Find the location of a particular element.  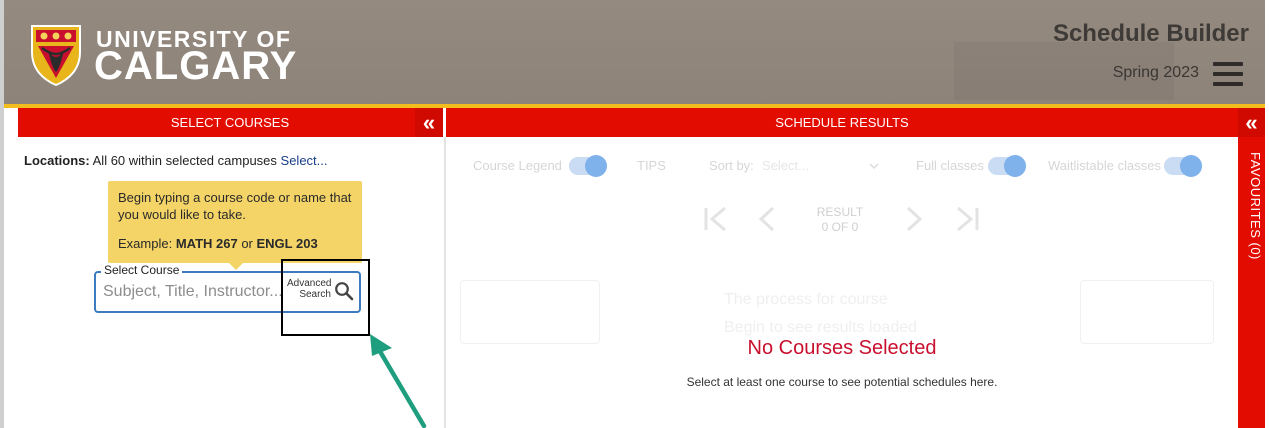

annotation-arrow-icon is located at coordinates (398, 381).